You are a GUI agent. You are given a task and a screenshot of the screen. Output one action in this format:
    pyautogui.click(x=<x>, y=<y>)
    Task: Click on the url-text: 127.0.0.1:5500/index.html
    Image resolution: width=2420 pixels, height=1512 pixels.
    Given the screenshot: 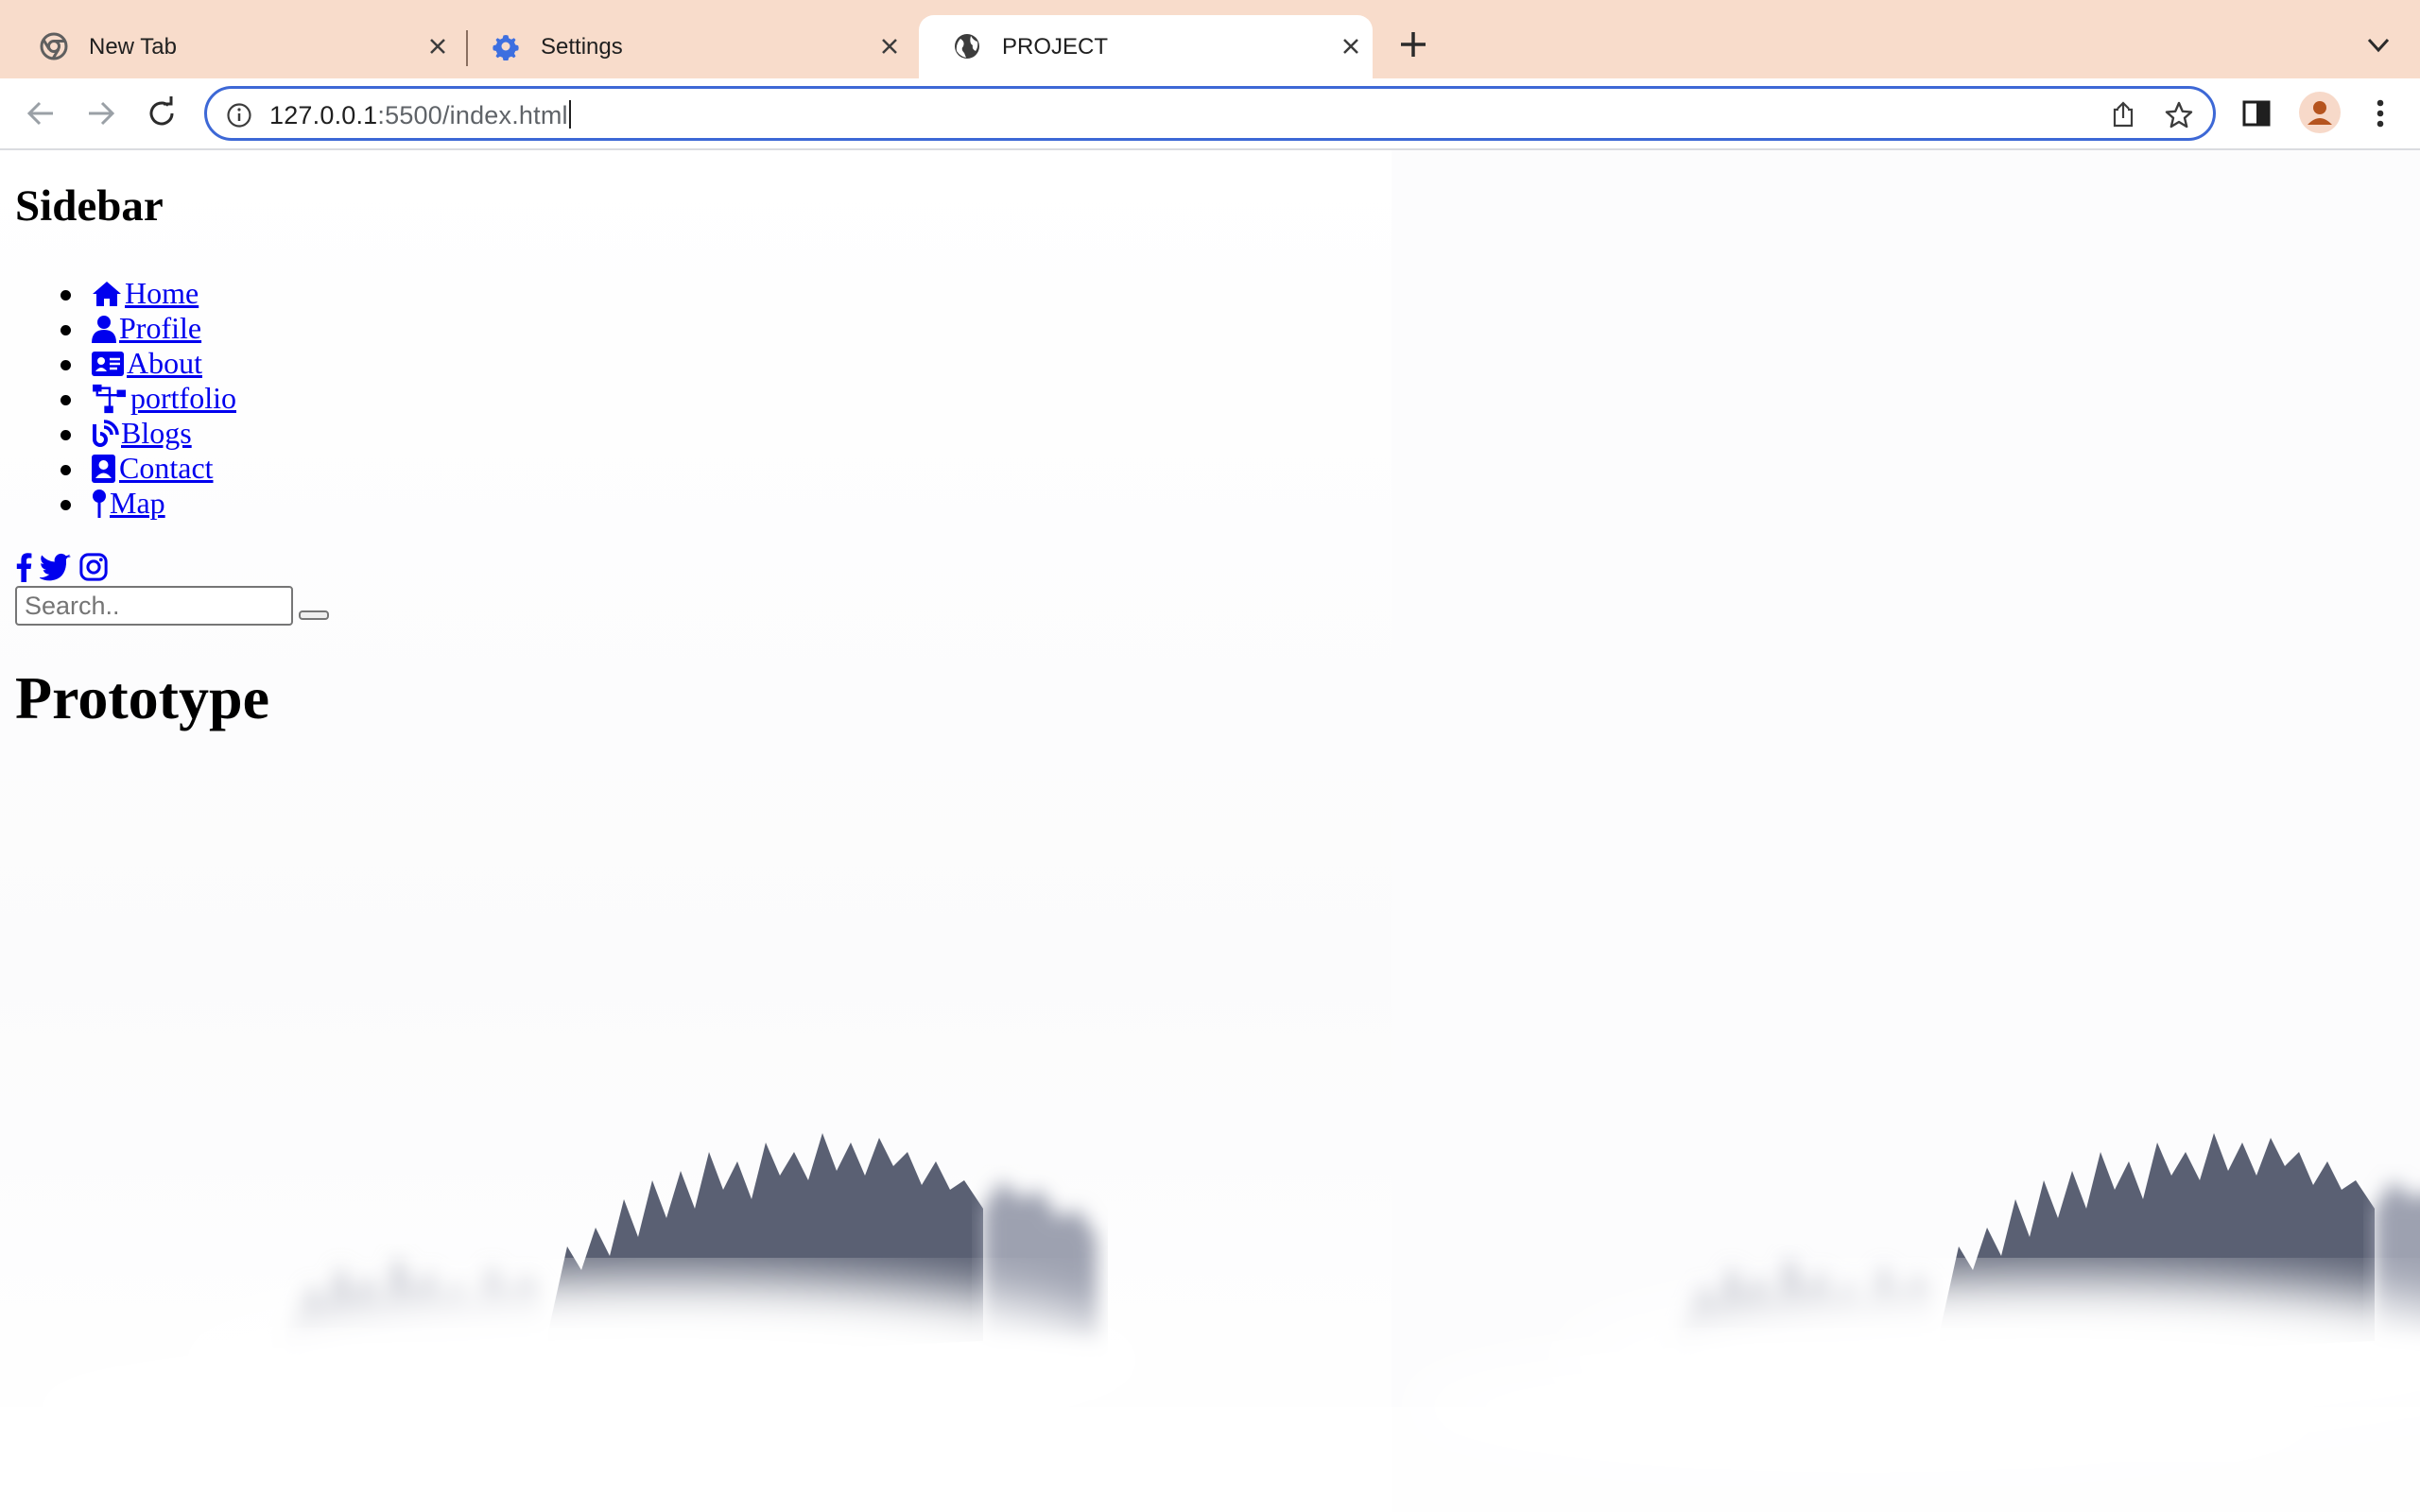 What is the action you would take?
    pyautogui.click(x=420, y=115)
    